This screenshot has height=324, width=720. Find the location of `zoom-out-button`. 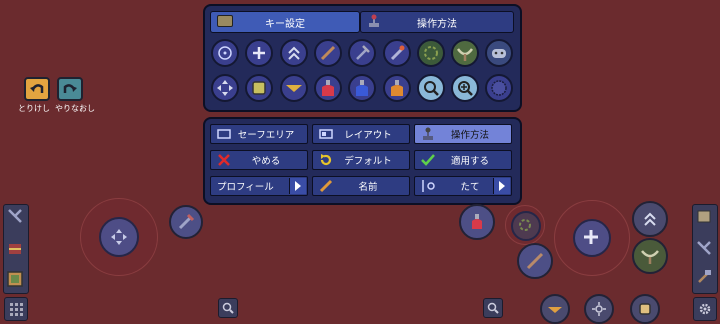

zoom-out-button is located at coordinates (228, 308).